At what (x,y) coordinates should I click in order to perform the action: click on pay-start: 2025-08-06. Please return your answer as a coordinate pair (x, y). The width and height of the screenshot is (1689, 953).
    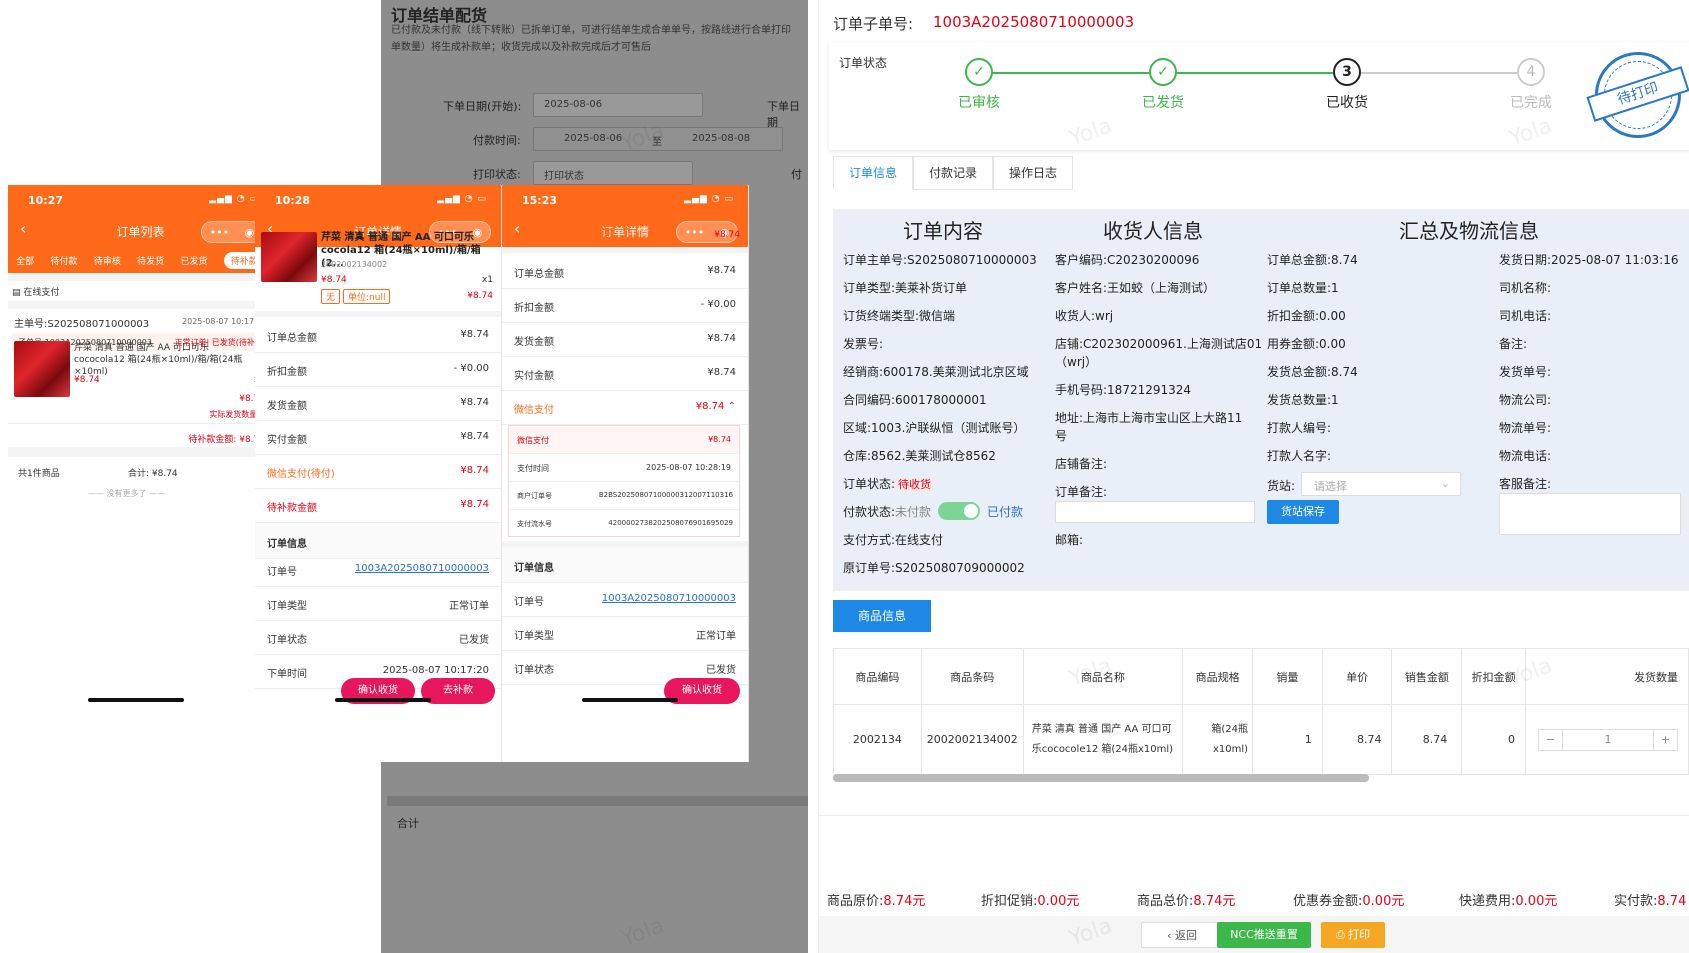
    Looking at the image, I should click on (593, 138).